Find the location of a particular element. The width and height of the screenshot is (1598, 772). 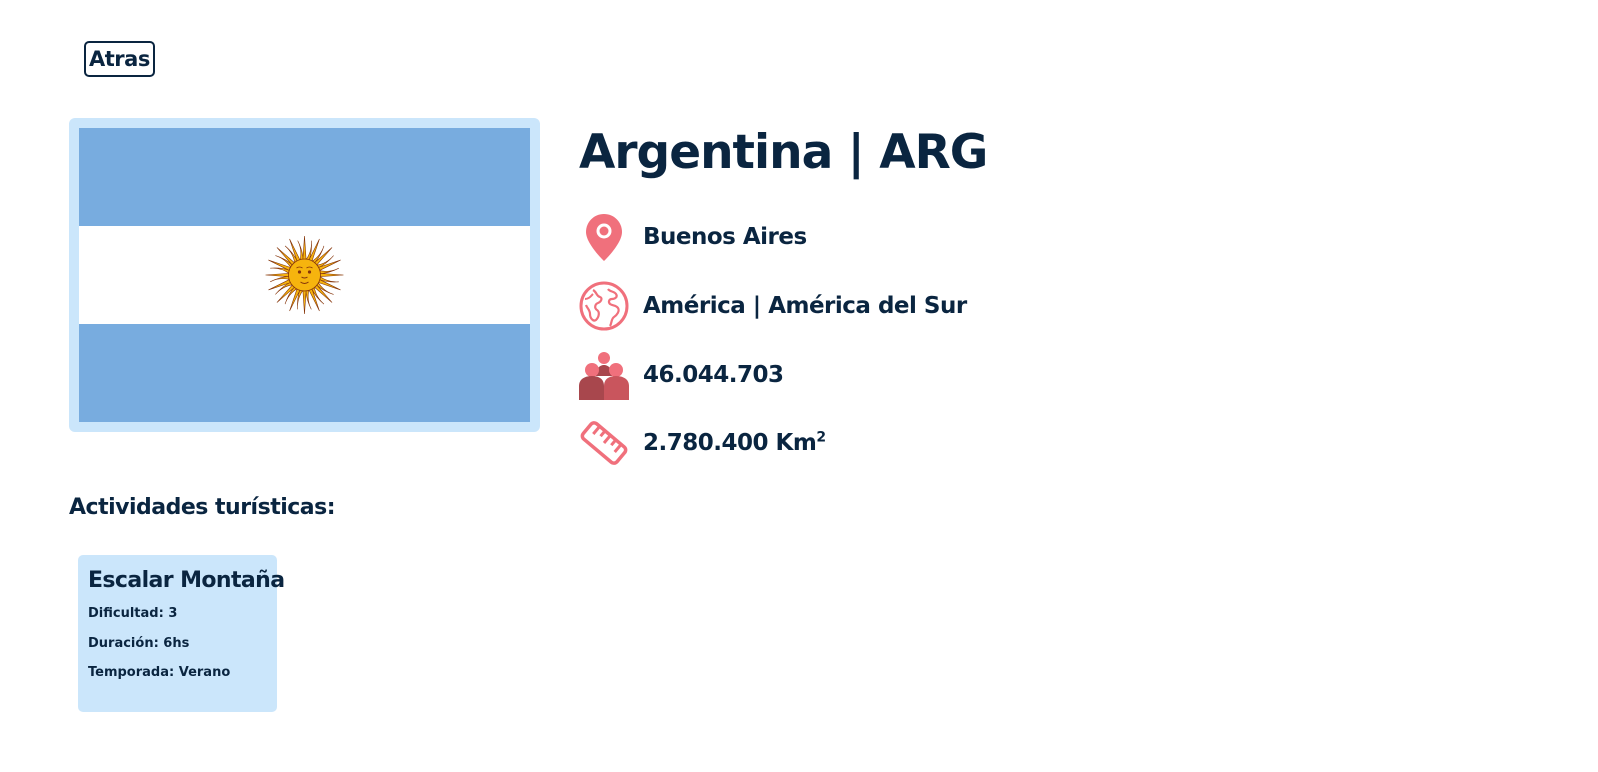

region-text: América | América del Sur is located at coordinates (805, 306).